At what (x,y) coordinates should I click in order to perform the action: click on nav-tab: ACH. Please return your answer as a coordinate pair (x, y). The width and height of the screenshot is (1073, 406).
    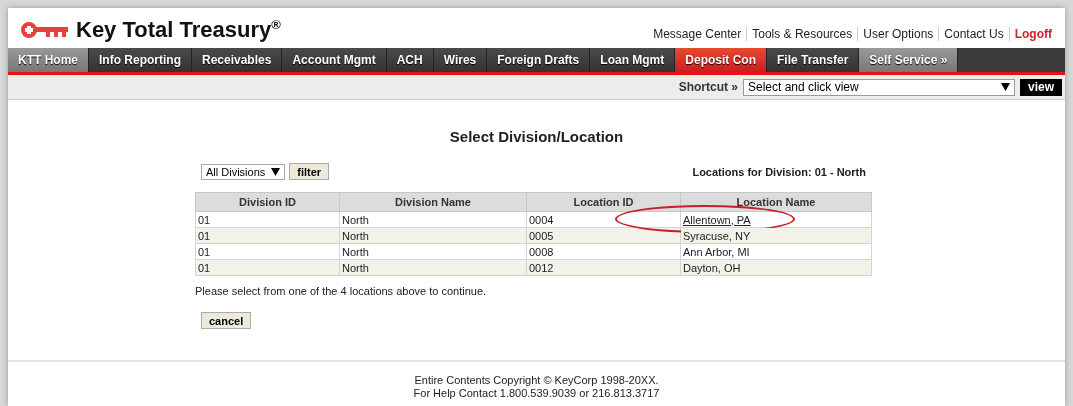
    Looking at the image, I should click on (410, 60).